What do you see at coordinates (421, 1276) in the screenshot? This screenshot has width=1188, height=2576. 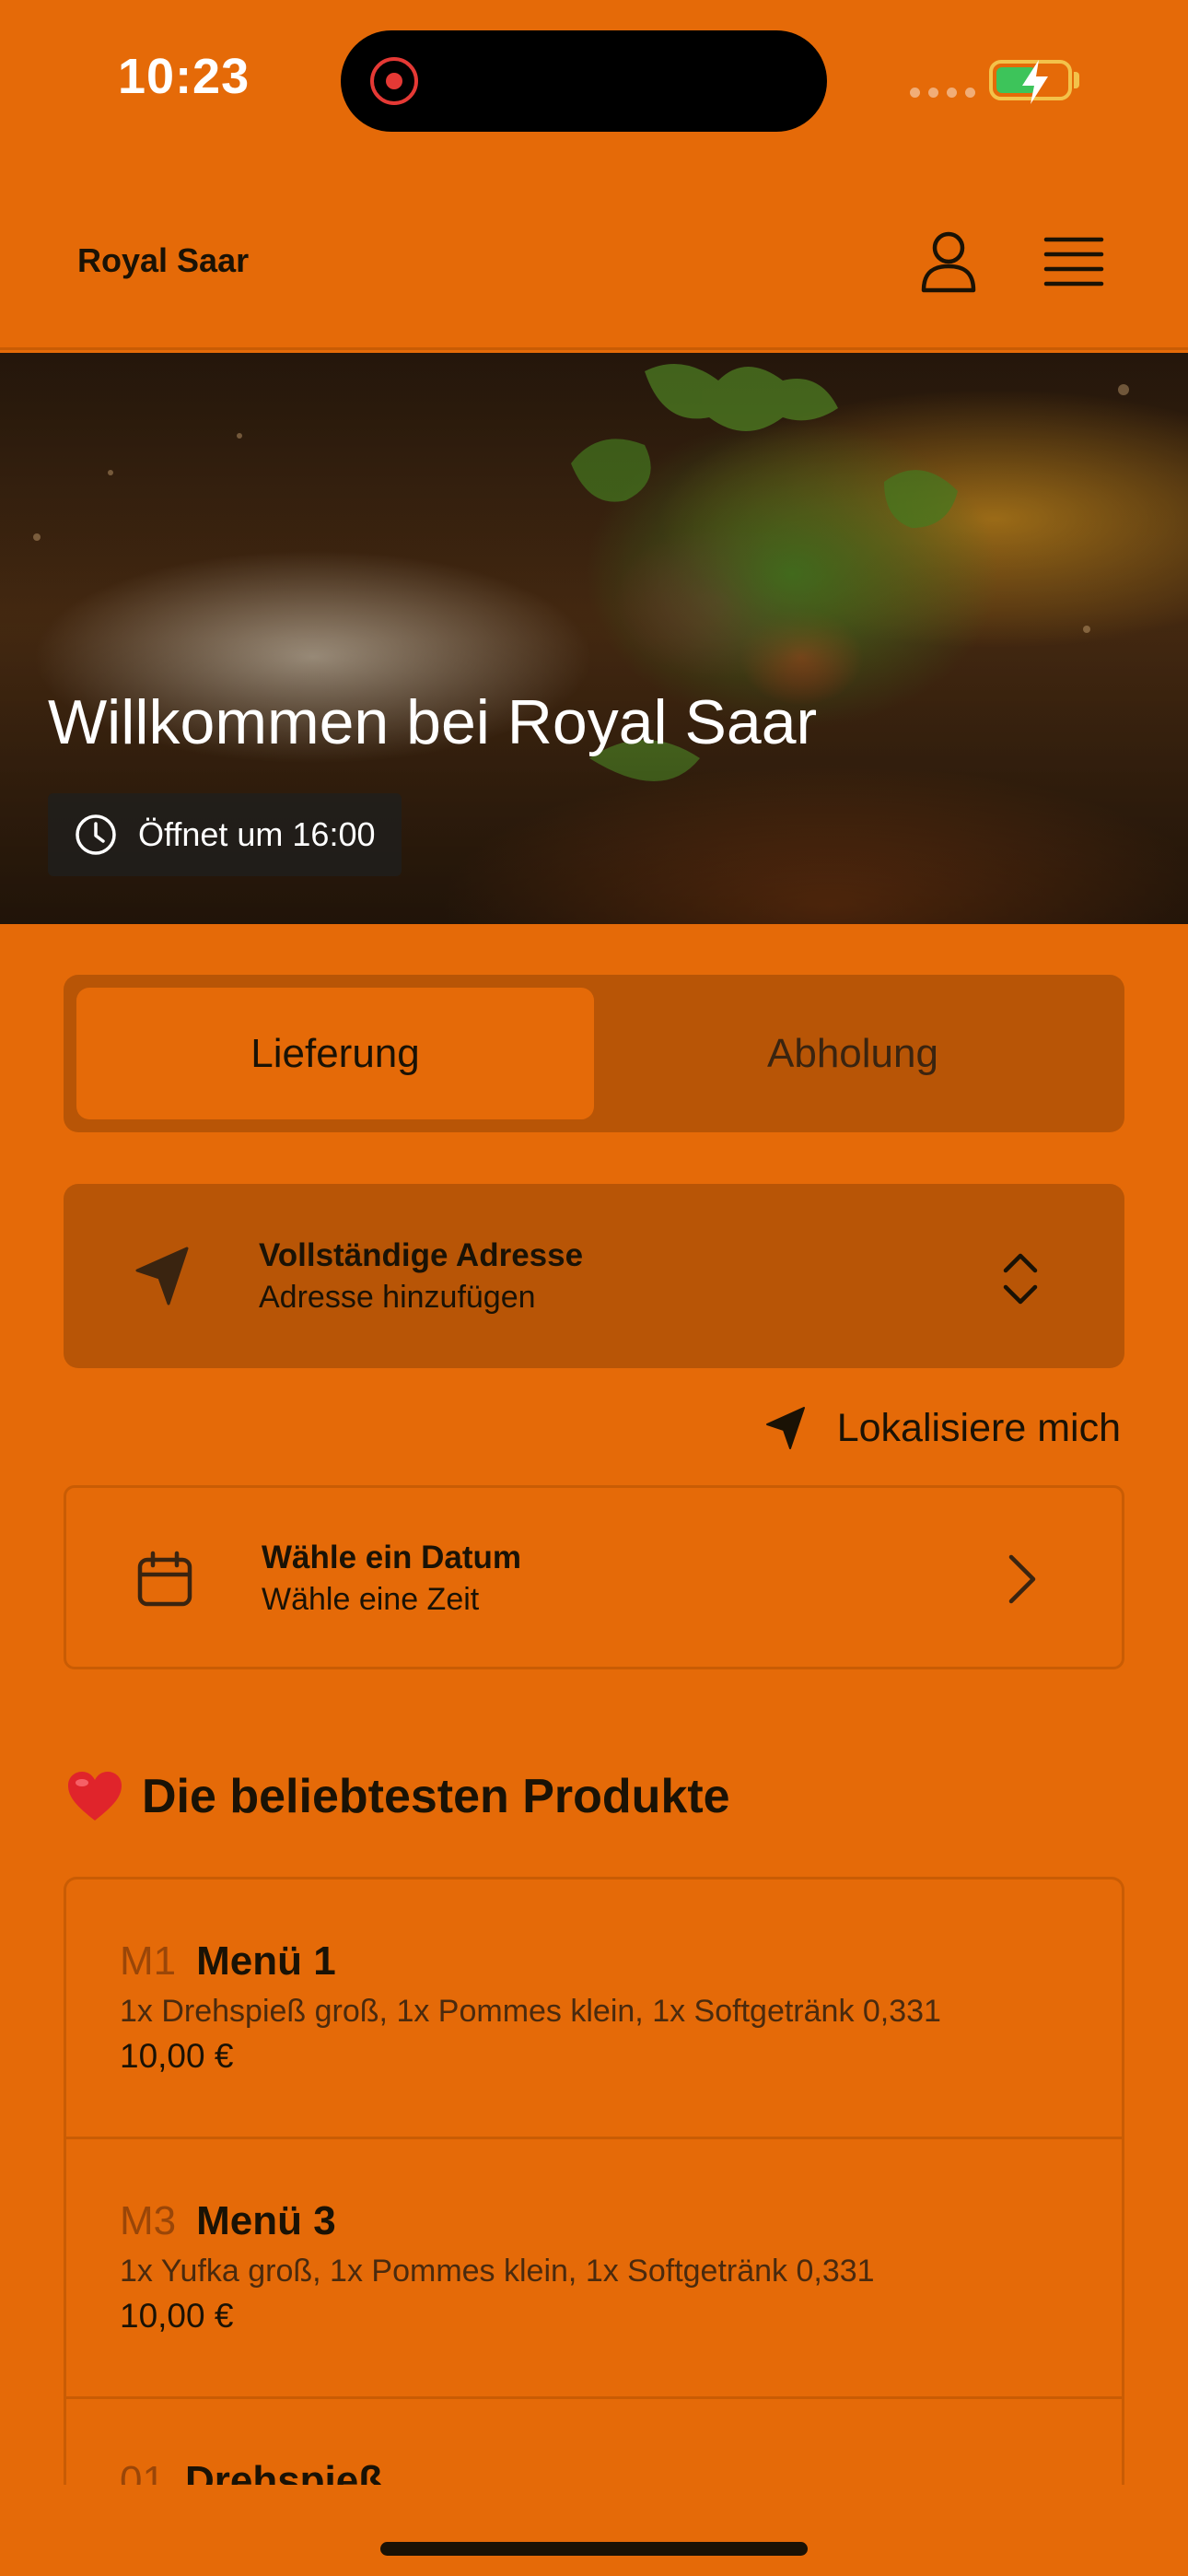 I see `address-text: Vollständige Adresse Adresse hinzufügen` at bounding box center [421, 1276].